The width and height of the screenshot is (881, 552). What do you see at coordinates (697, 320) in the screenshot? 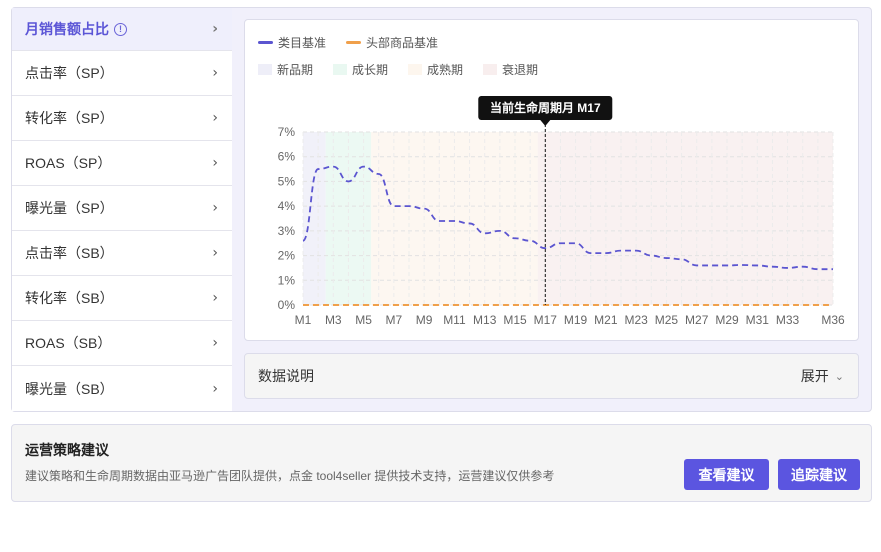
I see `x-tick-label: M27` at bounding box center [697, 320].